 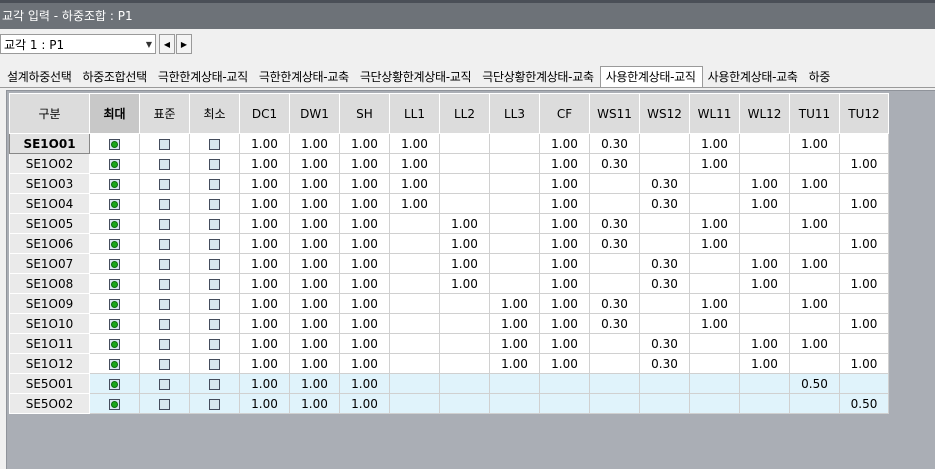 What do you see at coordinates (167, 44) in the screenshot?
I see `prev-button: ◀` at bounding box center [167, 44].